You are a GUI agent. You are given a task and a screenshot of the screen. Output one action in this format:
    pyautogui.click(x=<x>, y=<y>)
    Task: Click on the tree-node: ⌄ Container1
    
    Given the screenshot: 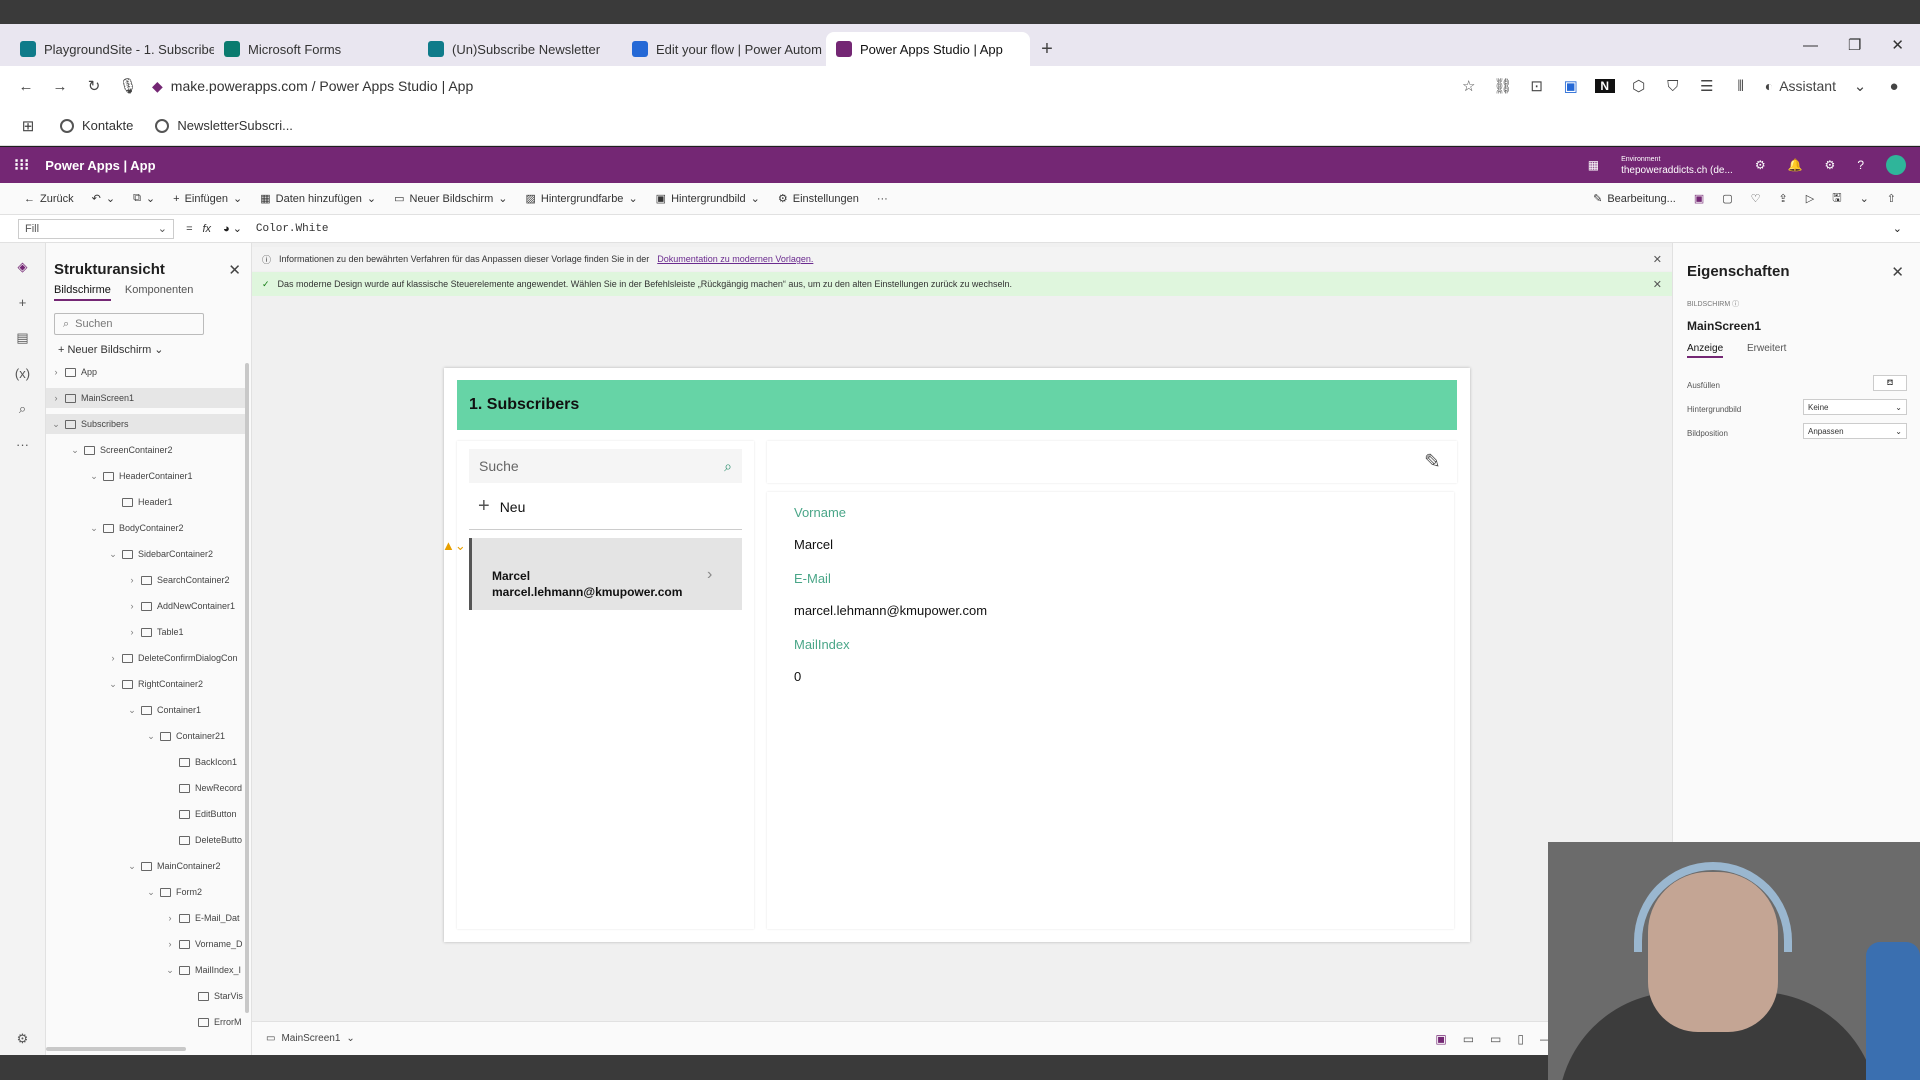 What is the action you would take?
    pyautogui.click(x=146, y=710)
    